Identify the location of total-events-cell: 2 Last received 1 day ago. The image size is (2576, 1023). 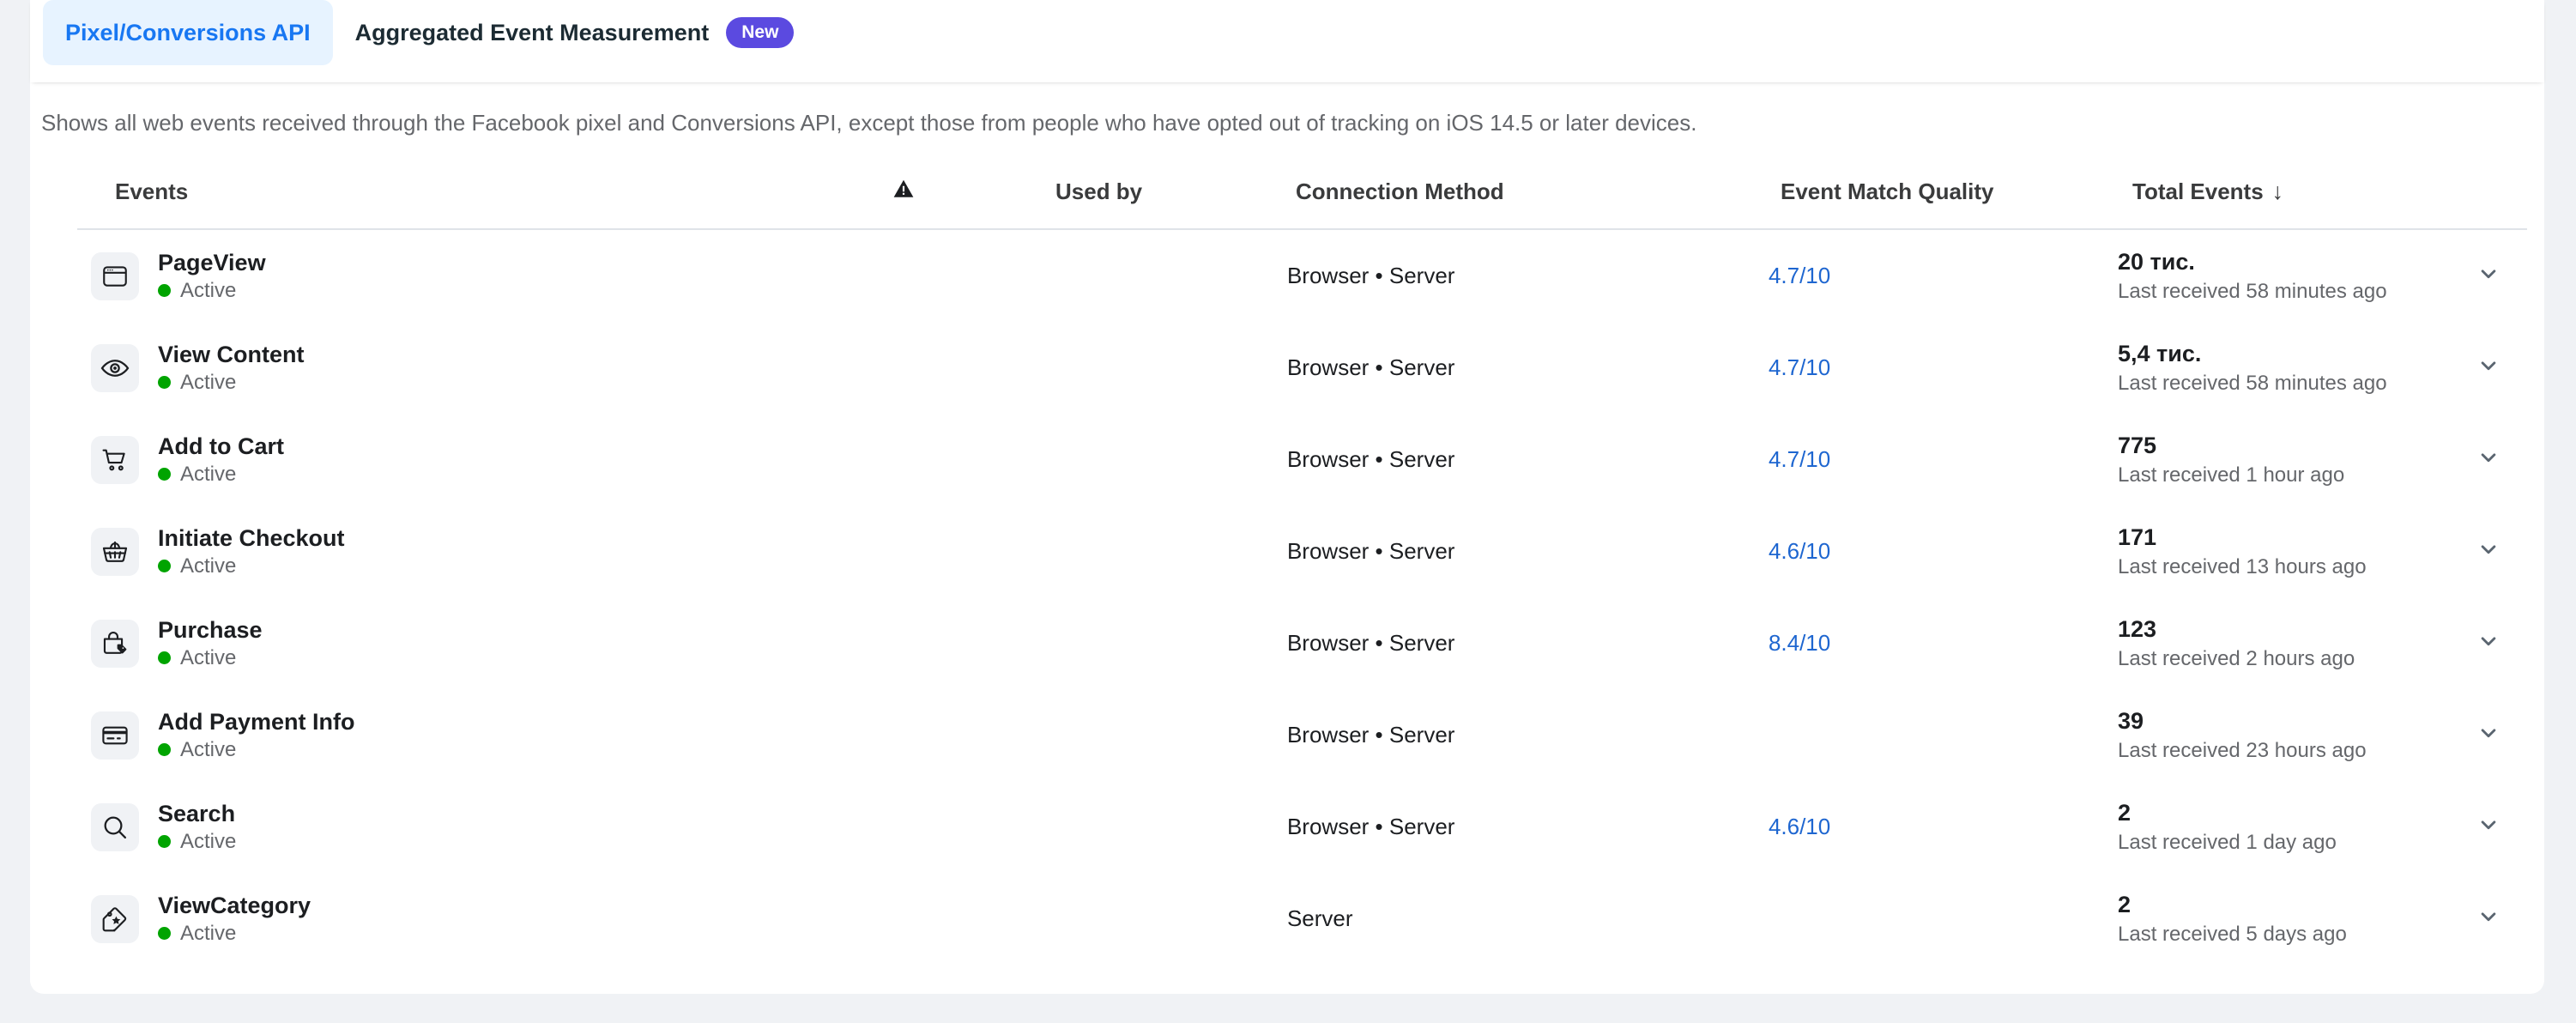
(2297, 827).